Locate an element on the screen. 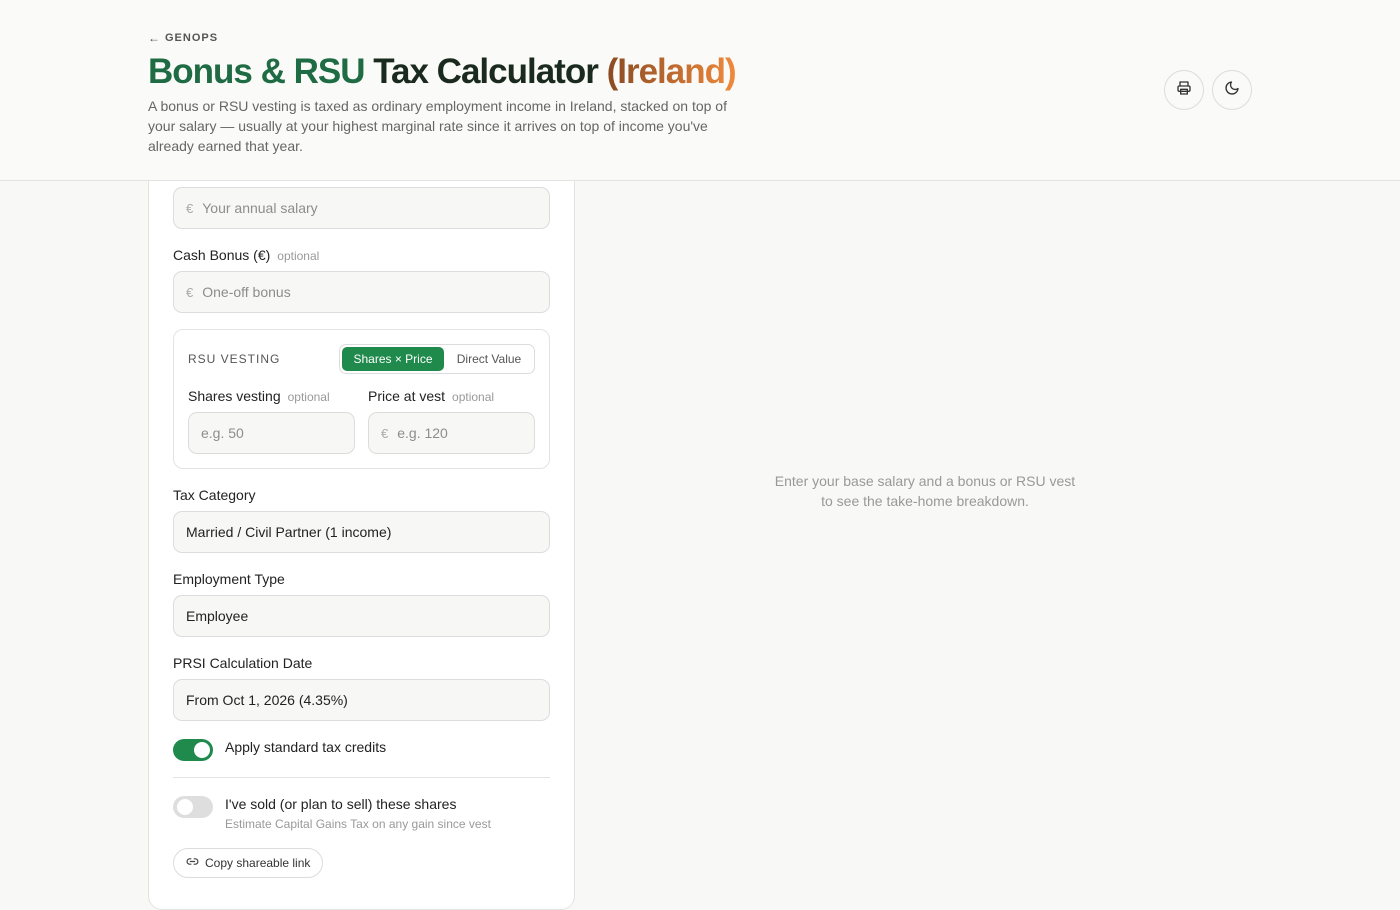 This screenshot has width=1400, height=910. shares-vesting-label-text: Shares vesting is located at coordinates (234, 396).